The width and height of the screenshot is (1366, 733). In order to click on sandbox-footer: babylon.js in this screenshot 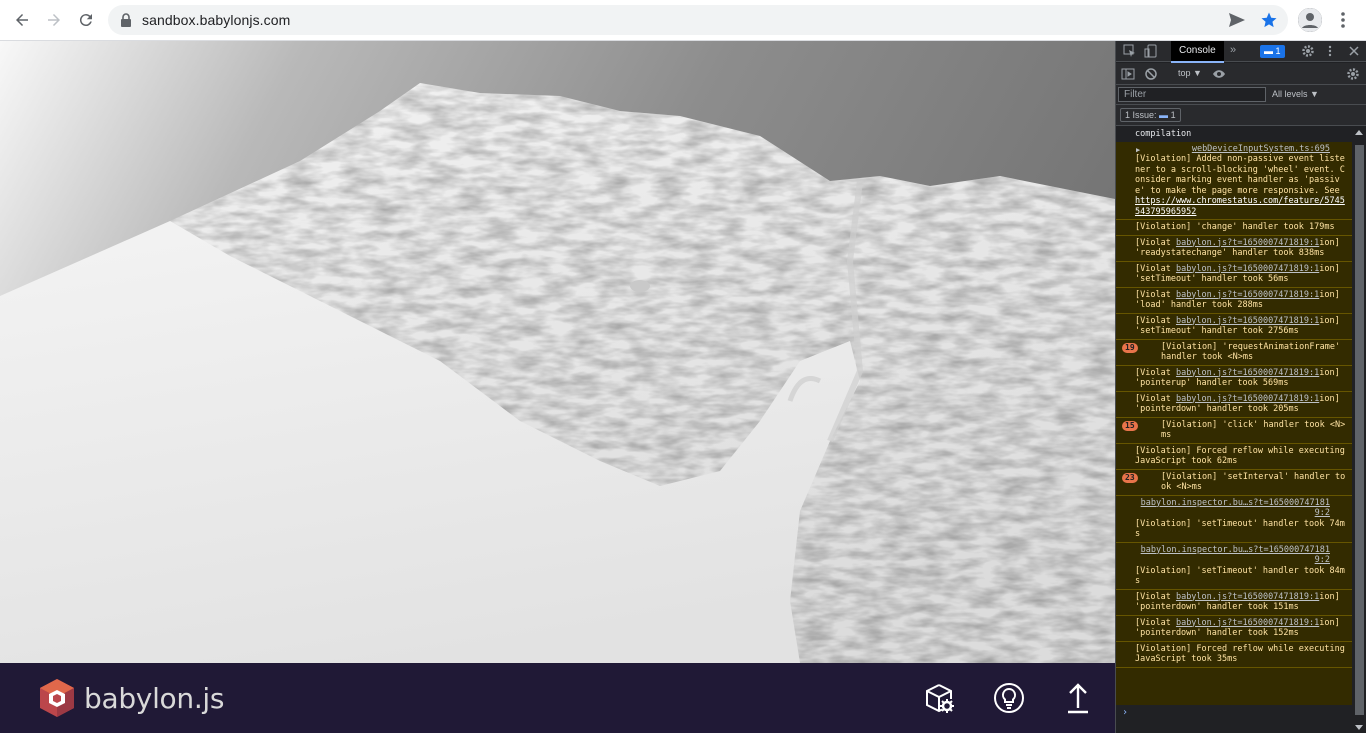, I will do `click(557, 698)`.